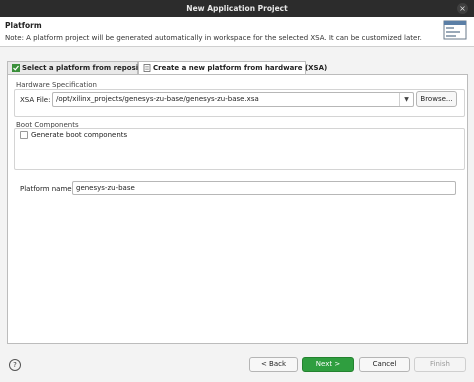 This screenshot has height=382, width=474. I want to click on tab-select-from-repository: Select a platform from repository, so click(80, 67).